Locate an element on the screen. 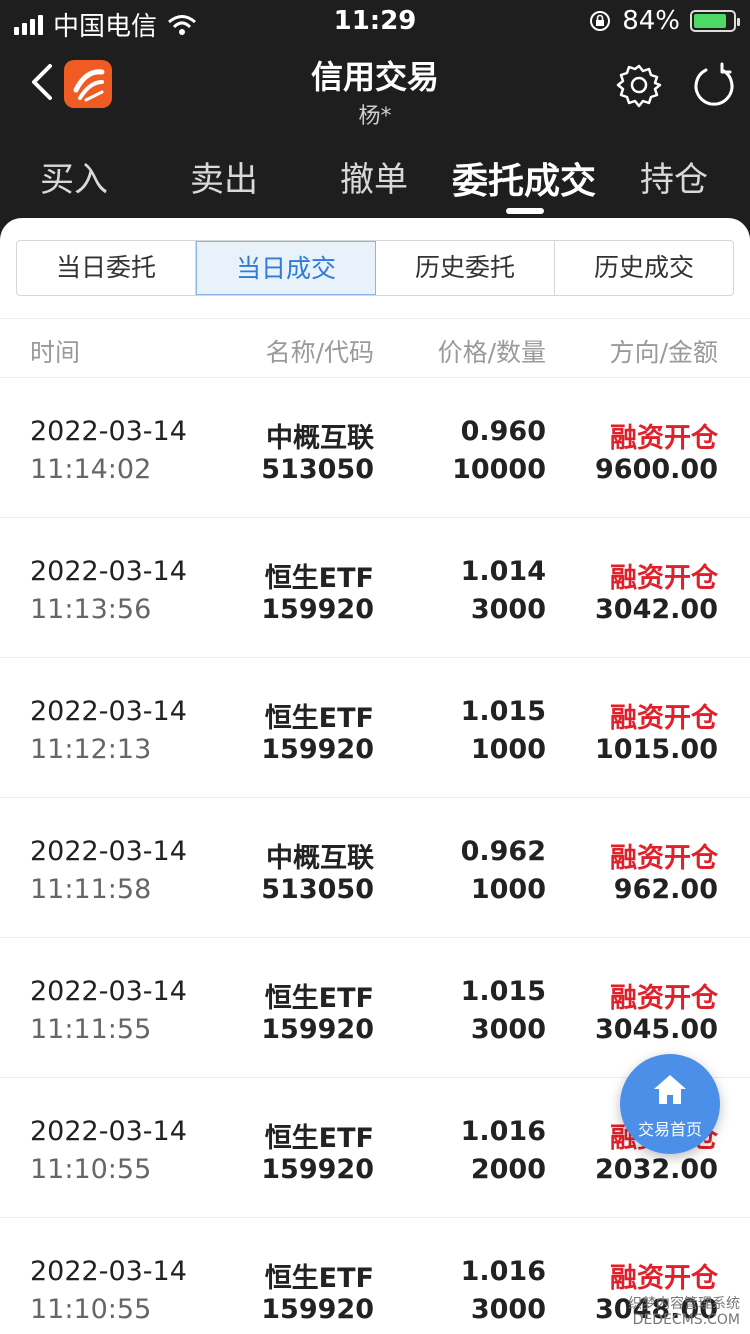 The image size is (750, 1334). subtab-today-orders: 当日委托 is located at coordinates (106, 268).